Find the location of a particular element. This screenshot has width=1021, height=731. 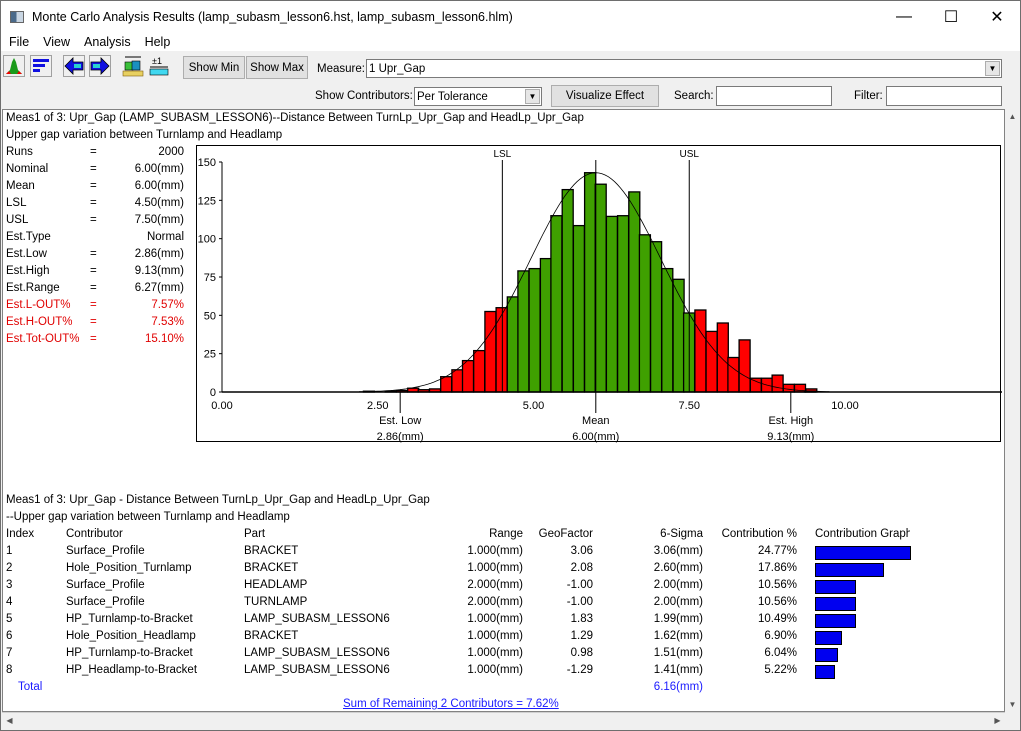

show-max-button: Show Max is located at coordinates (277, 67).